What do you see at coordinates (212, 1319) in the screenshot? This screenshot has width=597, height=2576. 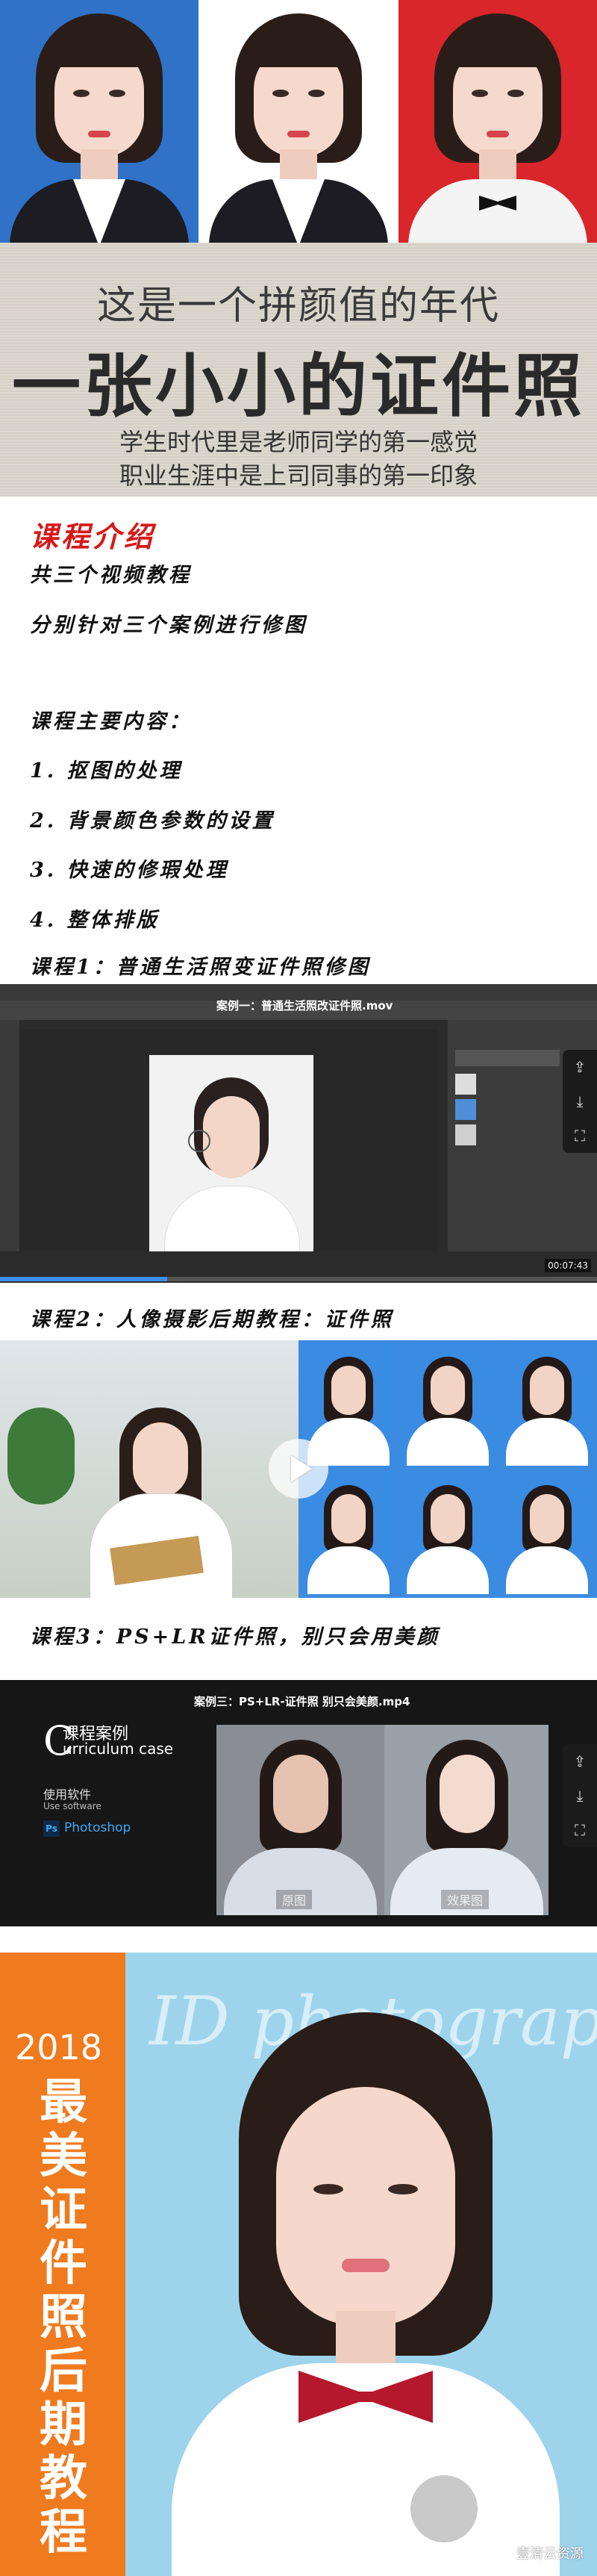 I see `course2-heading: 课程2：人像摄影后期教程：证件照` at bounding box center [212, 1319].